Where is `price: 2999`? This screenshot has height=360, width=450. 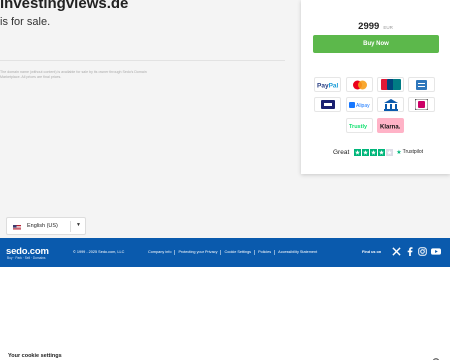
price: 2999 is located at coordinates (369, 26).